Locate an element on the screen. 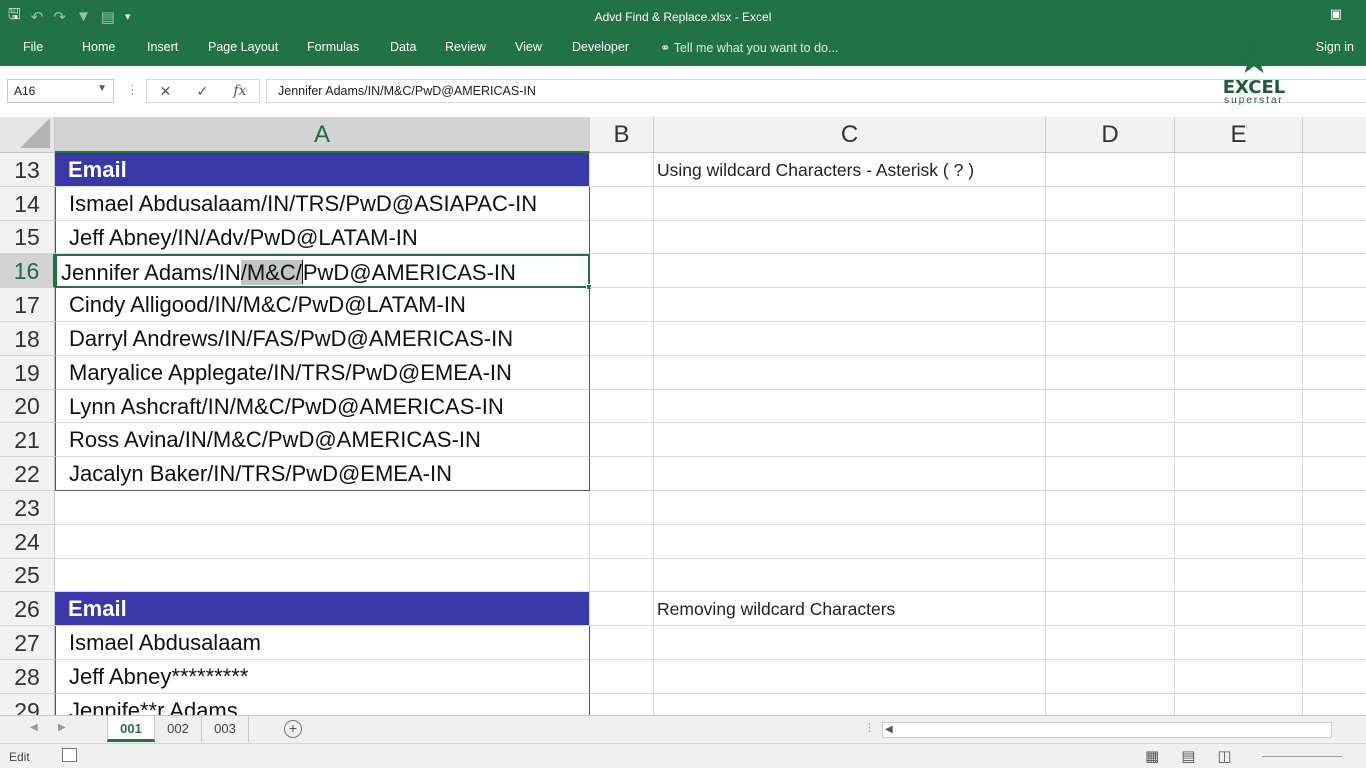 This screenshot has height=768, width=1366. tab-formulas: Formulas is located at coordinates (333, 47).